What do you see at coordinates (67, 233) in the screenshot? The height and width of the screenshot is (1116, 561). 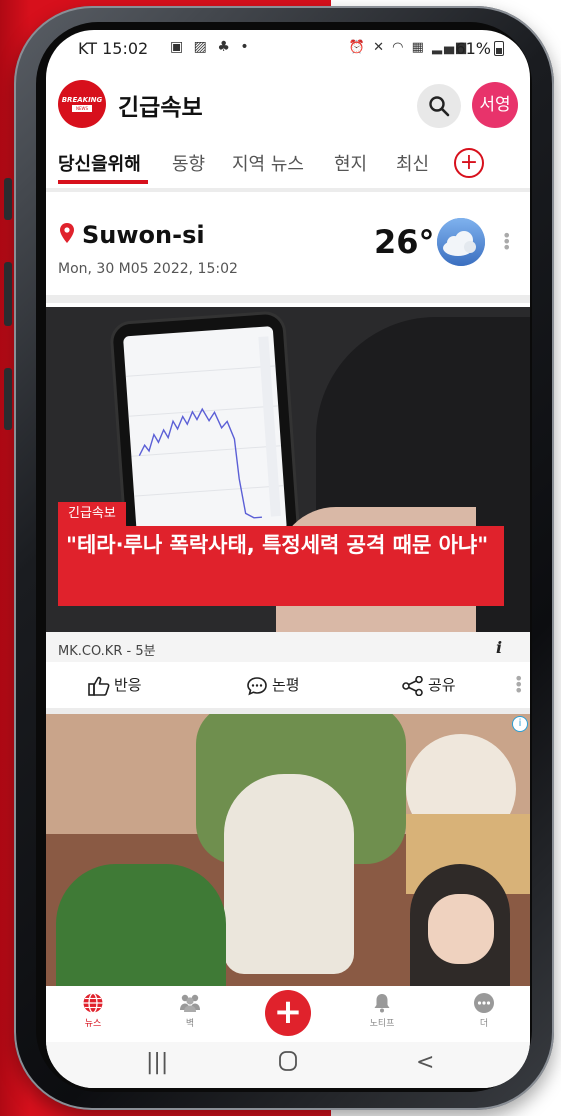 I see `location-pin-icon` at bounding box center [67, 233].